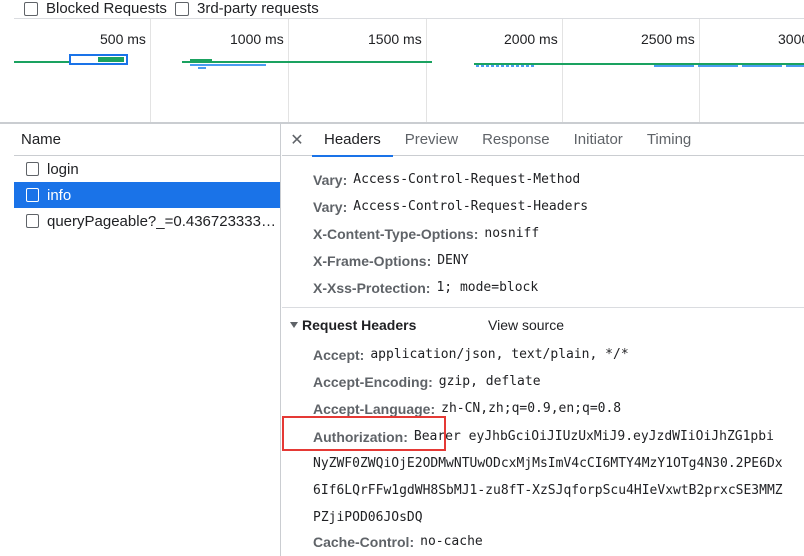  Describe the element at coordinates (297, 140) in the screenshot. I see `close-icon: ✕` at that location.